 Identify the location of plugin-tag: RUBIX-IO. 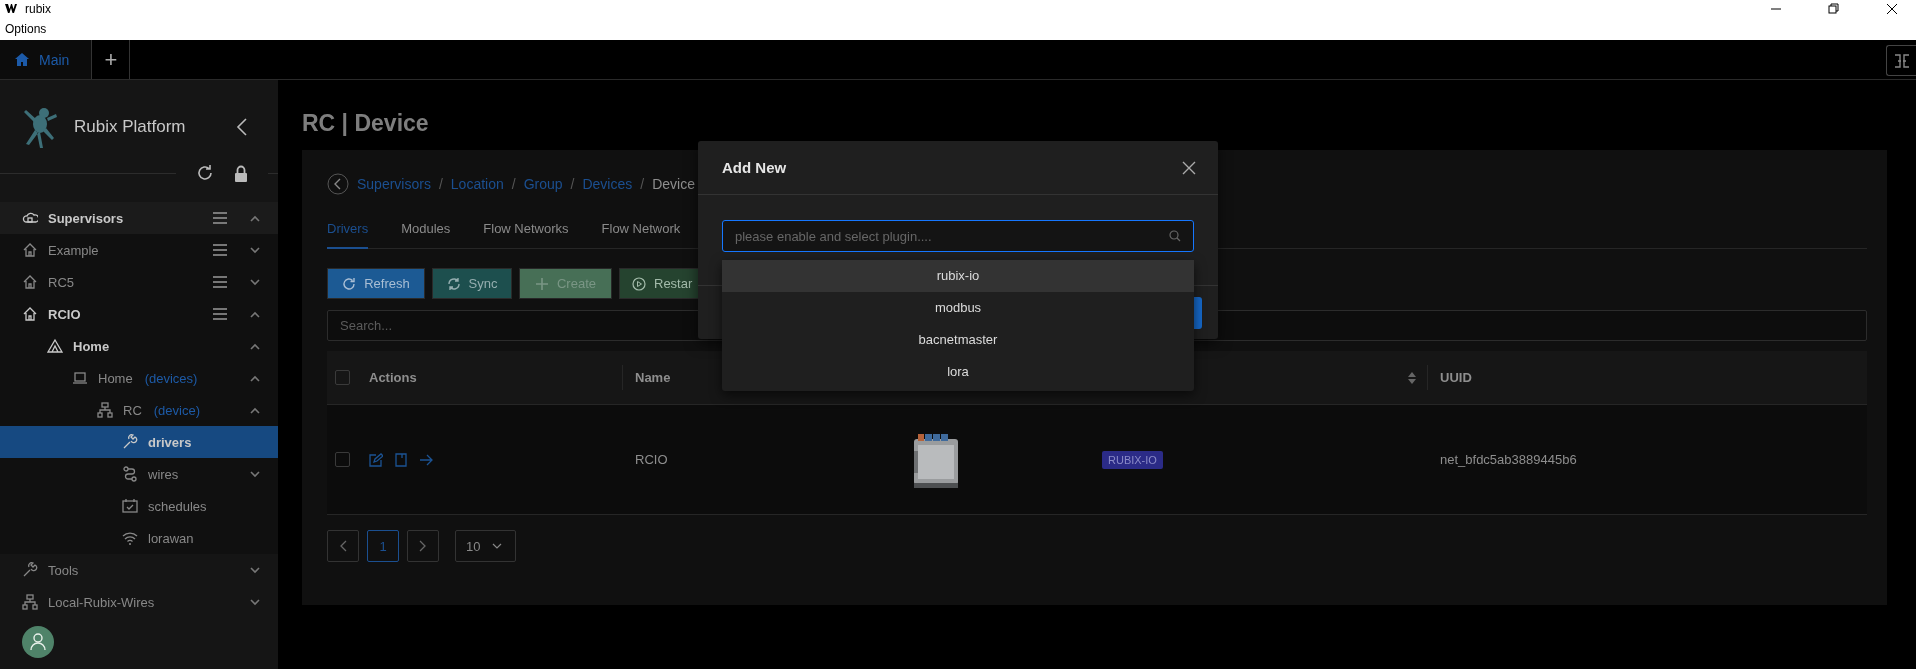
(1132, 459).